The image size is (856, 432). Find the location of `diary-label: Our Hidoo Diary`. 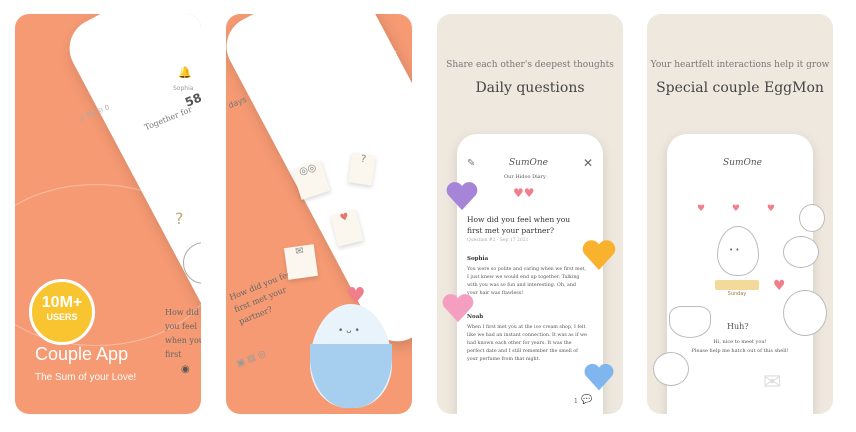

diary-label: Our Hidoo Diary is located at coordinates (525, 177).